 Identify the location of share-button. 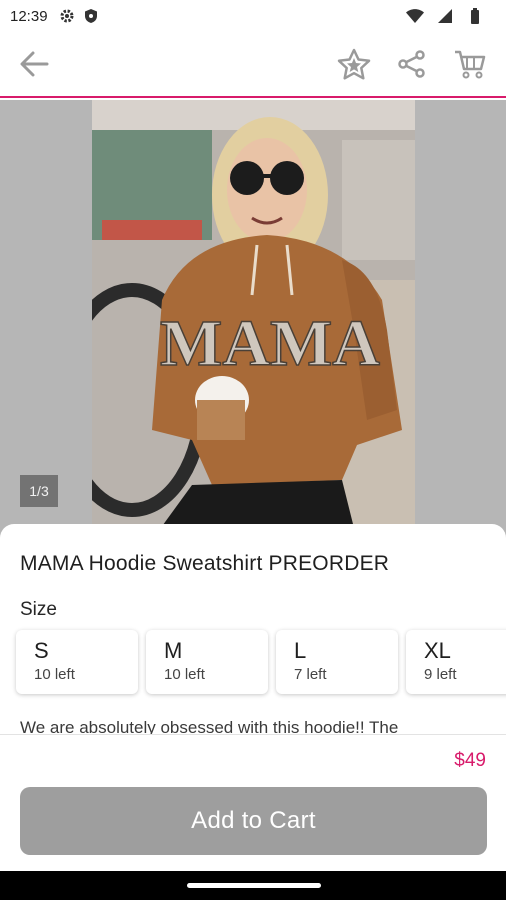
(412, 64).